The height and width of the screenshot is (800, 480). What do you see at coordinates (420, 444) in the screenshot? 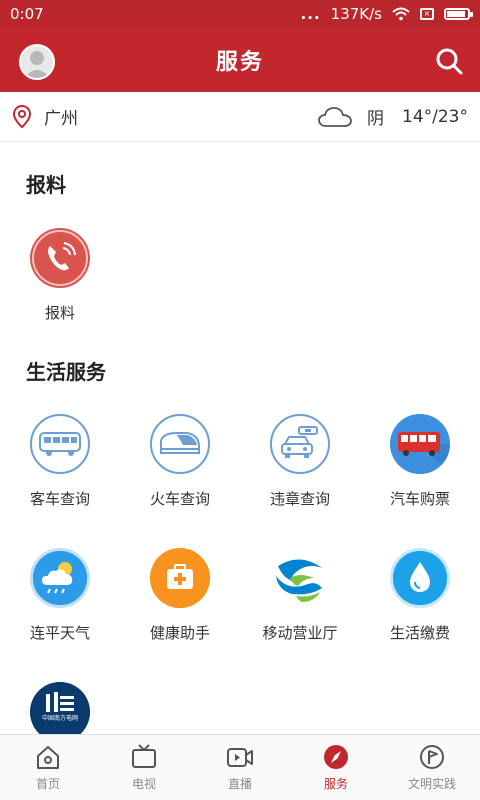
I see `bus-ticket-icon` at bounding box center [420, 444].